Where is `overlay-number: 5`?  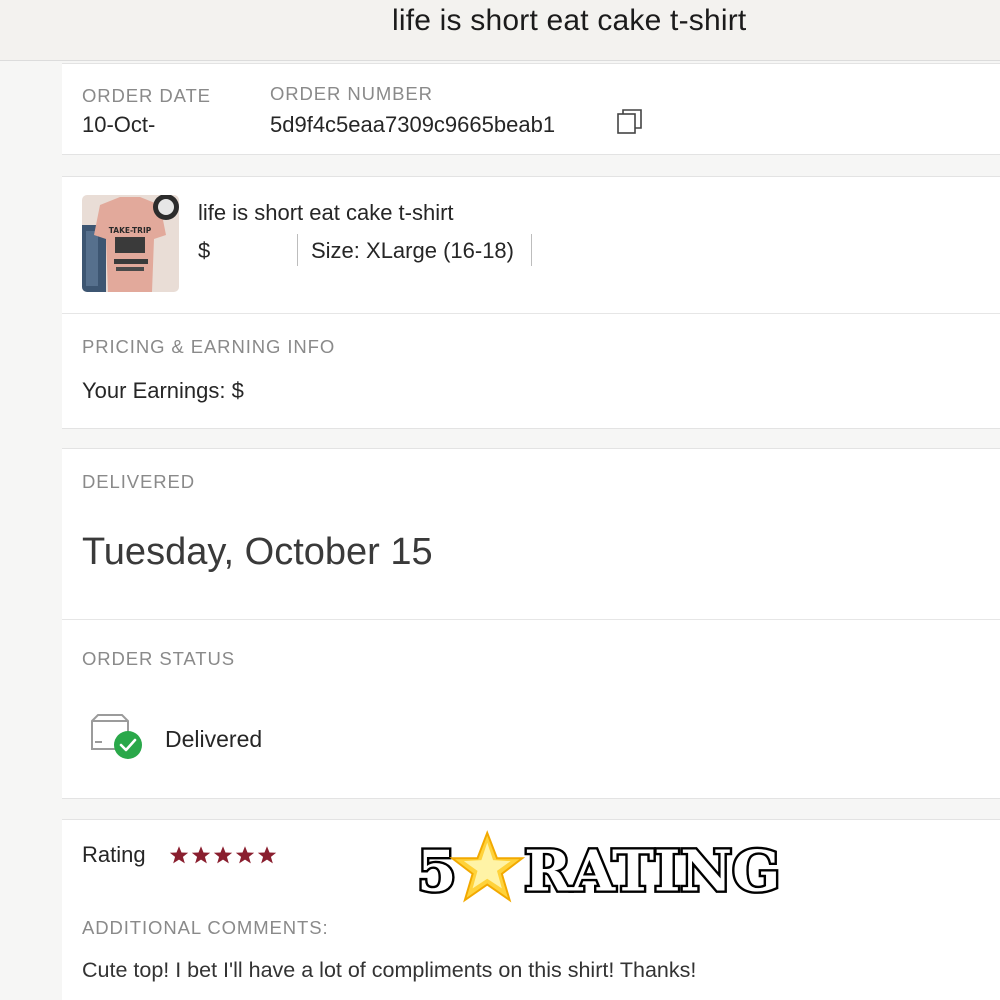 overlay-number: 5 is located at coordinates (436, 871).